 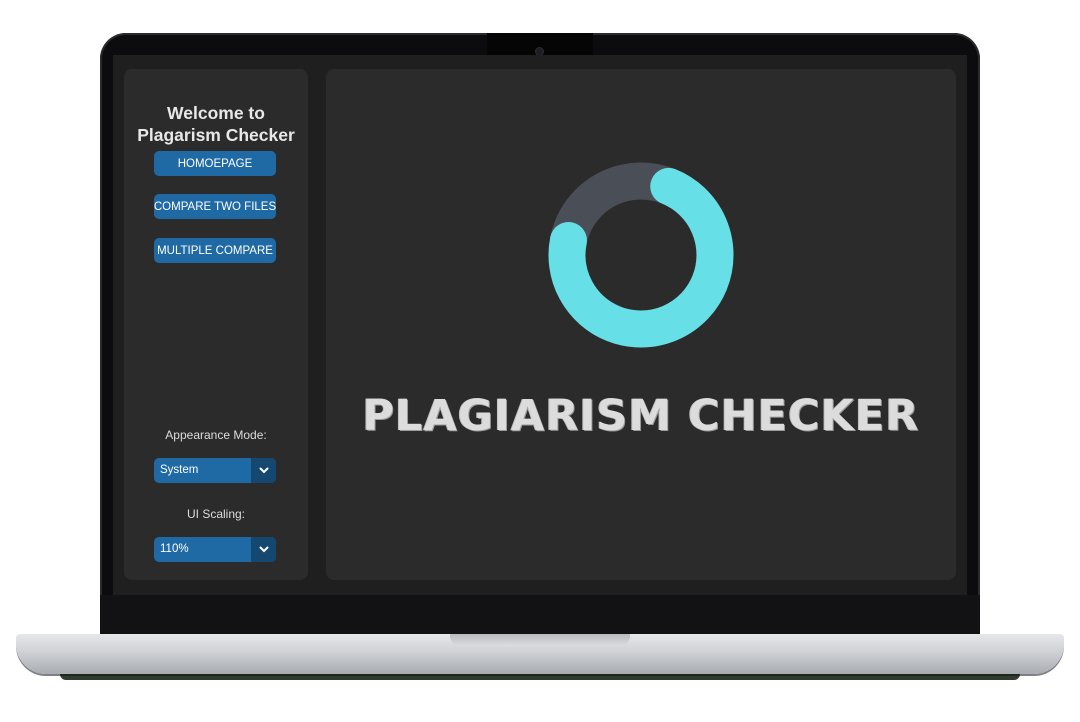 What do you see at coordinates (216, 514) in the screenshot?
I see `ui-scaling-label: UI Scaling:` at bounding box center [216, 514].